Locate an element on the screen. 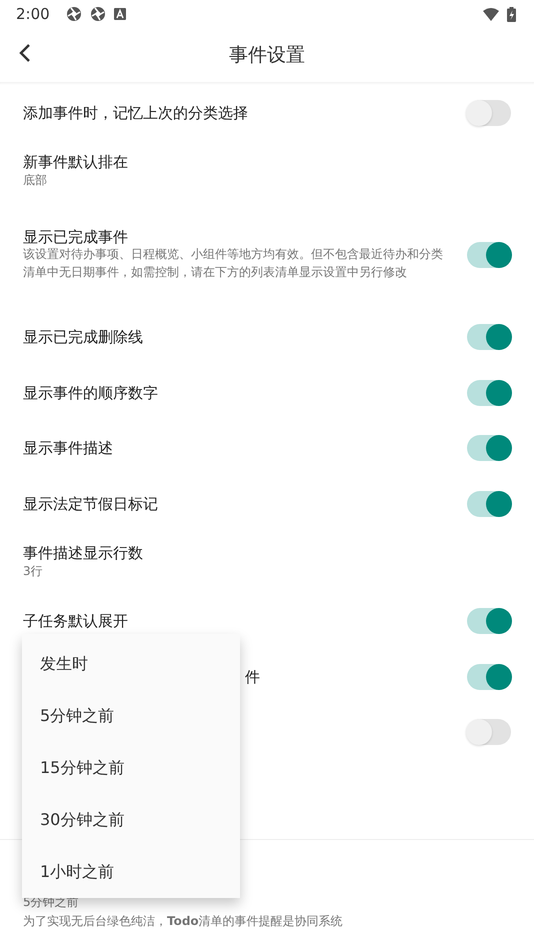 This screenshot has height=950, width=534. setting-title: 件 is located at coordinates (252, 677).